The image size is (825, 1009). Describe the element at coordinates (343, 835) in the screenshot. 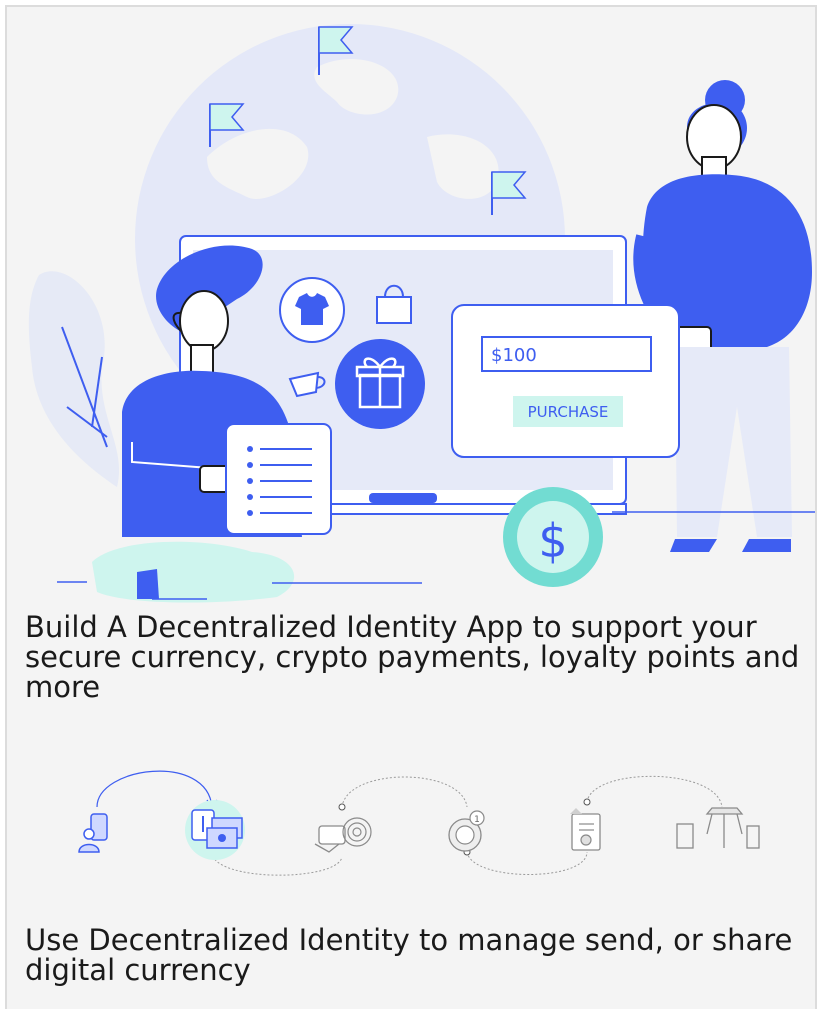

I see `fingerprint-card-icon` at that location.